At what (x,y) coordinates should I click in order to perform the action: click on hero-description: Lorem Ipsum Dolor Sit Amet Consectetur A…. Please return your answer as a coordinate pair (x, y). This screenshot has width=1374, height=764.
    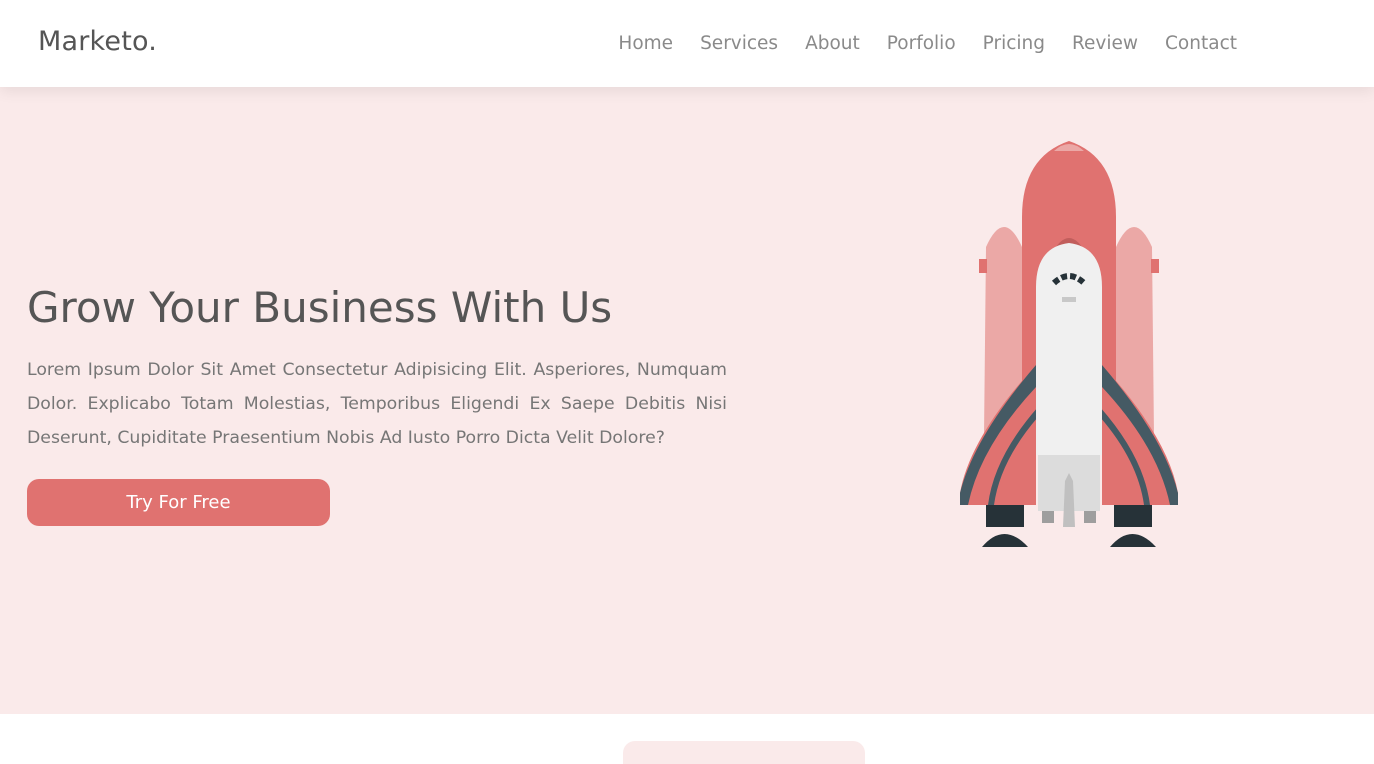
    Looking at the image, I should click on (377, 404).